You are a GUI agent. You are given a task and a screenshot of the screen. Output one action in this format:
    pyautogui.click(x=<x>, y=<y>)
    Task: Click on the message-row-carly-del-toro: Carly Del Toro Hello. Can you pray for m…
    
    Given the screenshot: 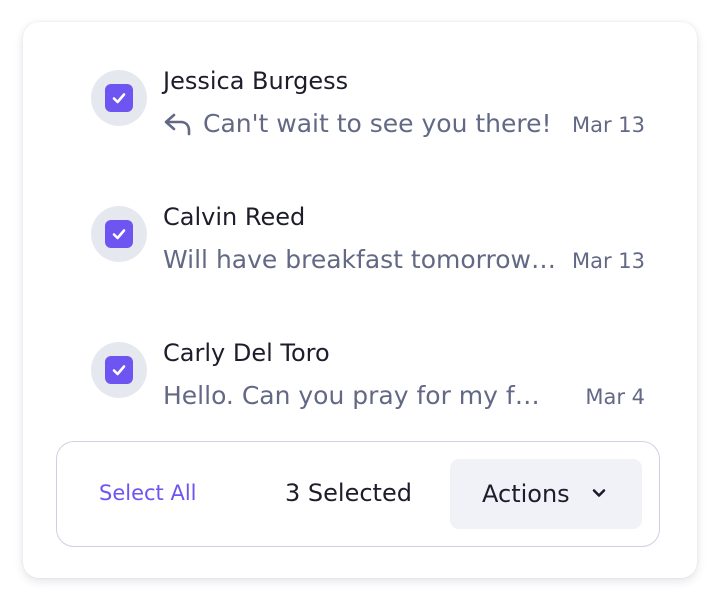 What is the action you would take?
    pyautogui.click(x=368, y=377)
    